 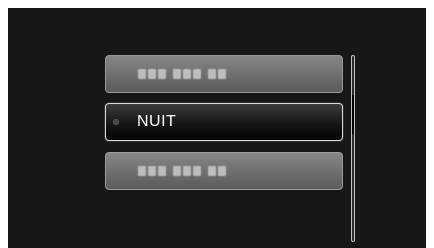 I want to click on menu-option-nuit: NUIT, so click(x=224, y=122).